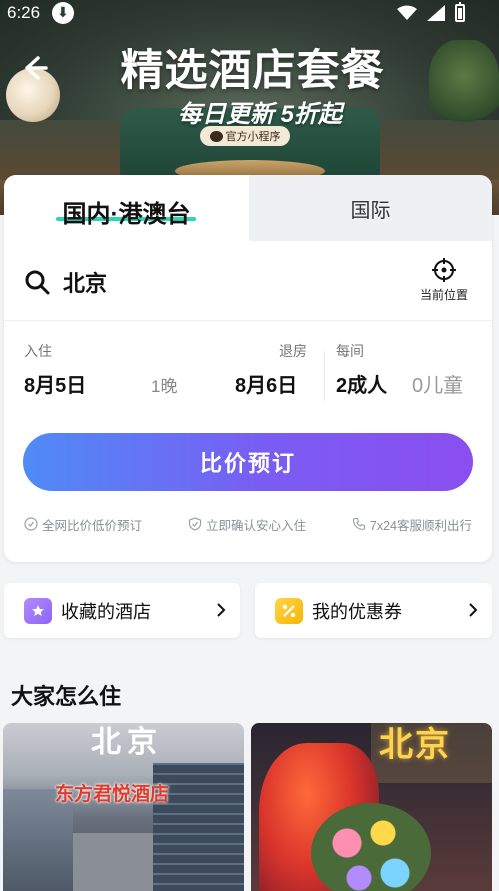  What do you see at coordinates (164, 386) in the screenshot?
I see `nights-count: 1晚` at bounding box center [164, 386].